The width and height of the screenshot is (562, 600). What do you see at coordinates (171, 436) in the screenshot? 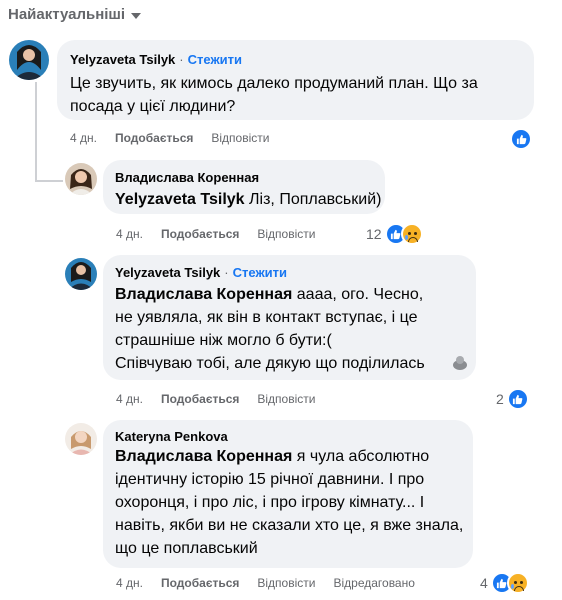
I see `comment-author: Kateryna Penkova` at bounding box center [171, 436].